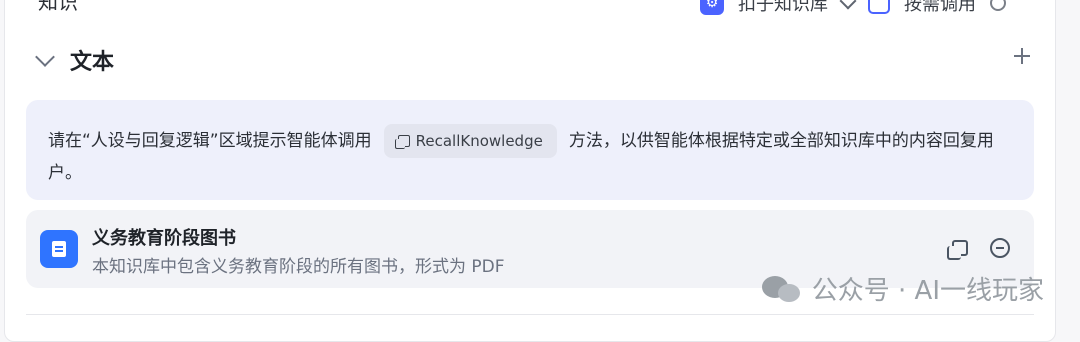 This screenshot has height=342, width=1080. I want to click on watermark: 公众号 · AI一线玩家, so click(902, 288).